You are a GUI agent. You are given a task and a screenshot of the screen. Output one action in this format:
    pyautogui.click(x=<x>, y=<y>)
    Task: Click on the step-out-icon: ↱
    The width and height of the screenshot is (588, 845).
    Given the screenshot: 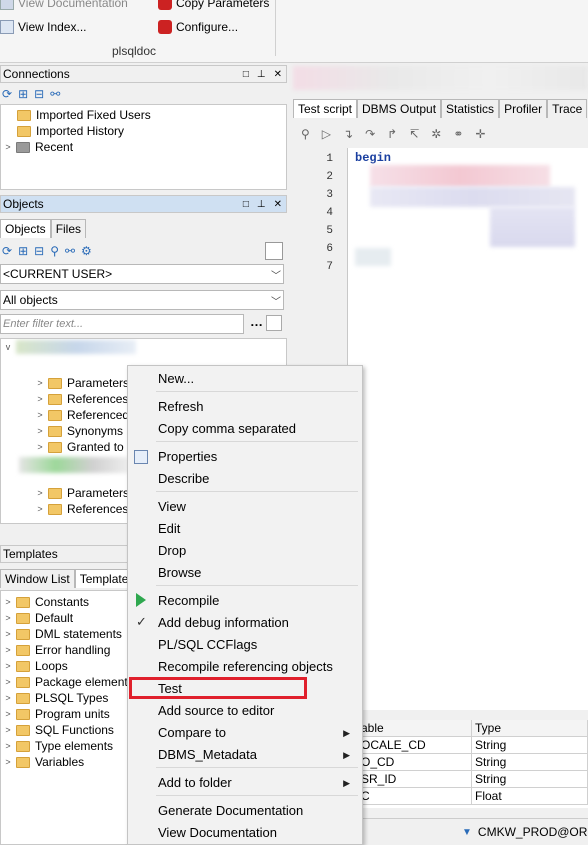 What is the action you would take?
    pyautogui.click(x=392, y=134)
    